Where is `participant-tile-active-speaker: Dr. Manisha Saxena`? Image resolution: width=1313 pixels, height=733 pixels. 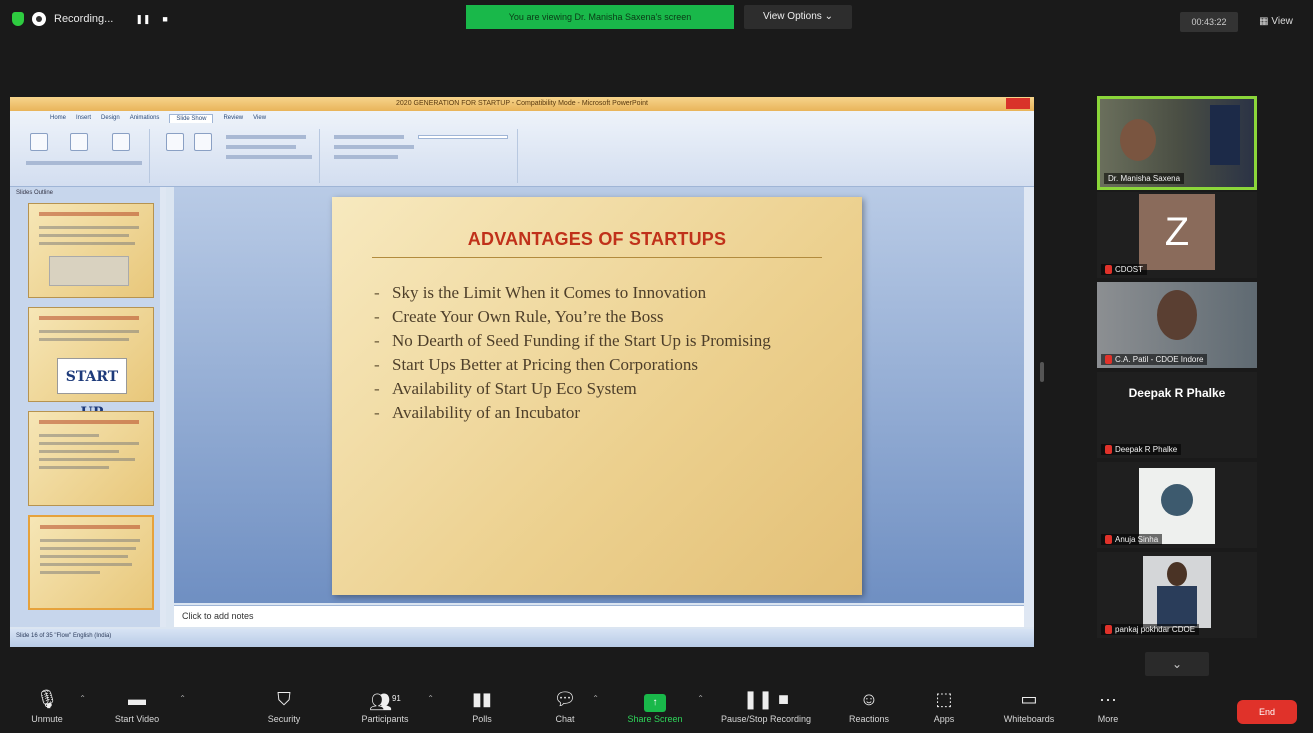 participant-tile-active-speaker: Dr. Manisha Saxena is located at coordinates (1177, 143).